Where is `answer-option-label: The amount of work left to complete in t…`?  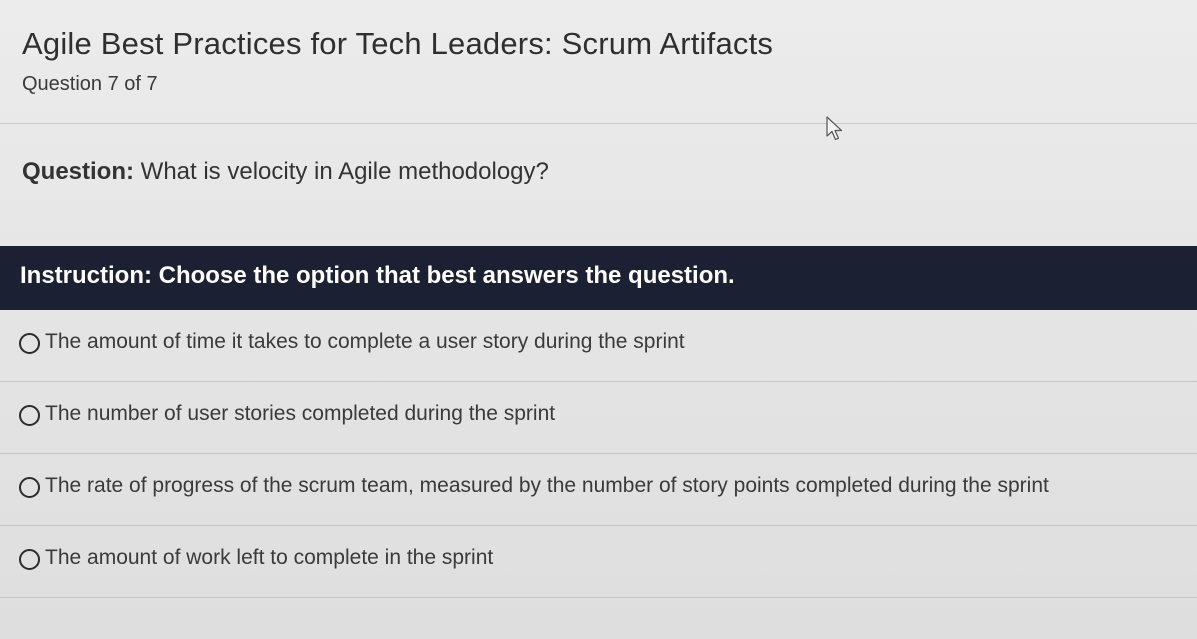 answer-option-label: The amount of work left to complete in t… is located at coordinates (269, 558).